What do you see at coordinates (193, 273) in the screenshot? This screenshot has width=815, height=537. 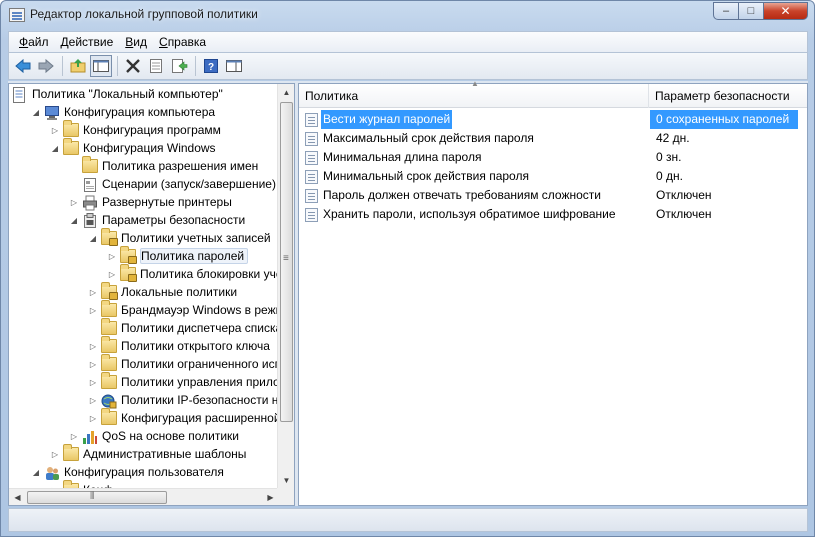 I see `tree-item: ▷ Политика блокировки уче` at bounding box center [193, 273].